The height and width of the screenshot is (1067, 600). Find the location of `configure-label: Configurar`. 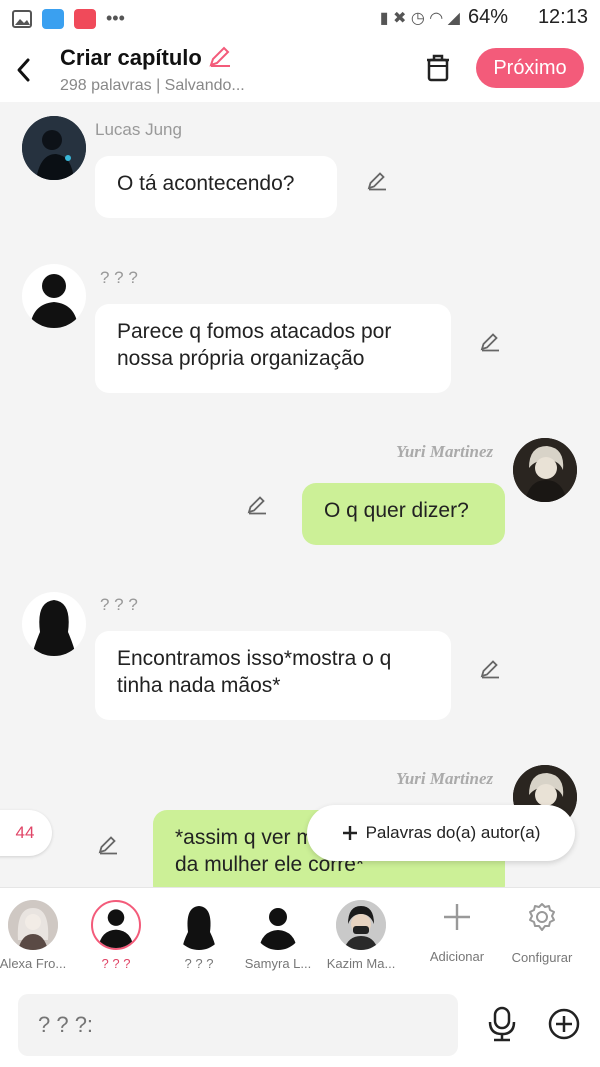

configure-label: Configurar is located at coordinates (542, 957).